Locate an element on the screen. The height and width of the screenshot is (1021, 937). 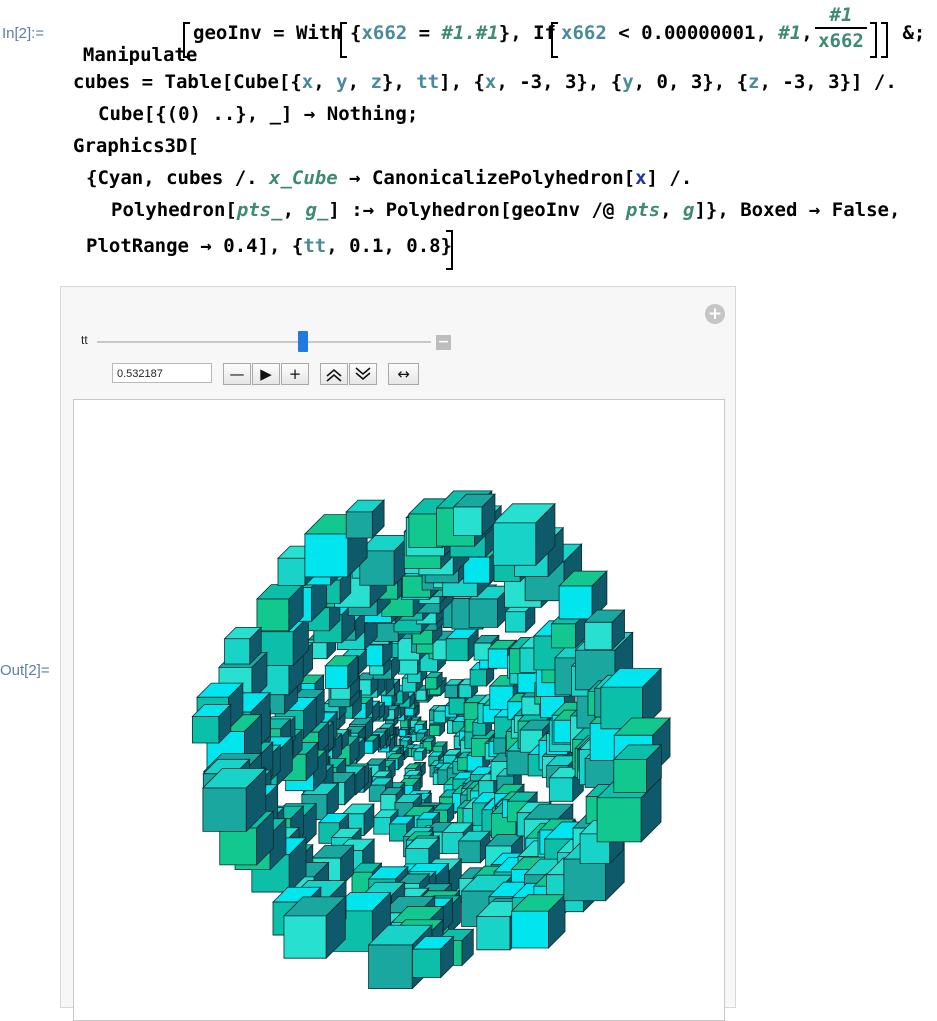
output-label: Out[2]= is located at coordinates (25, 670).